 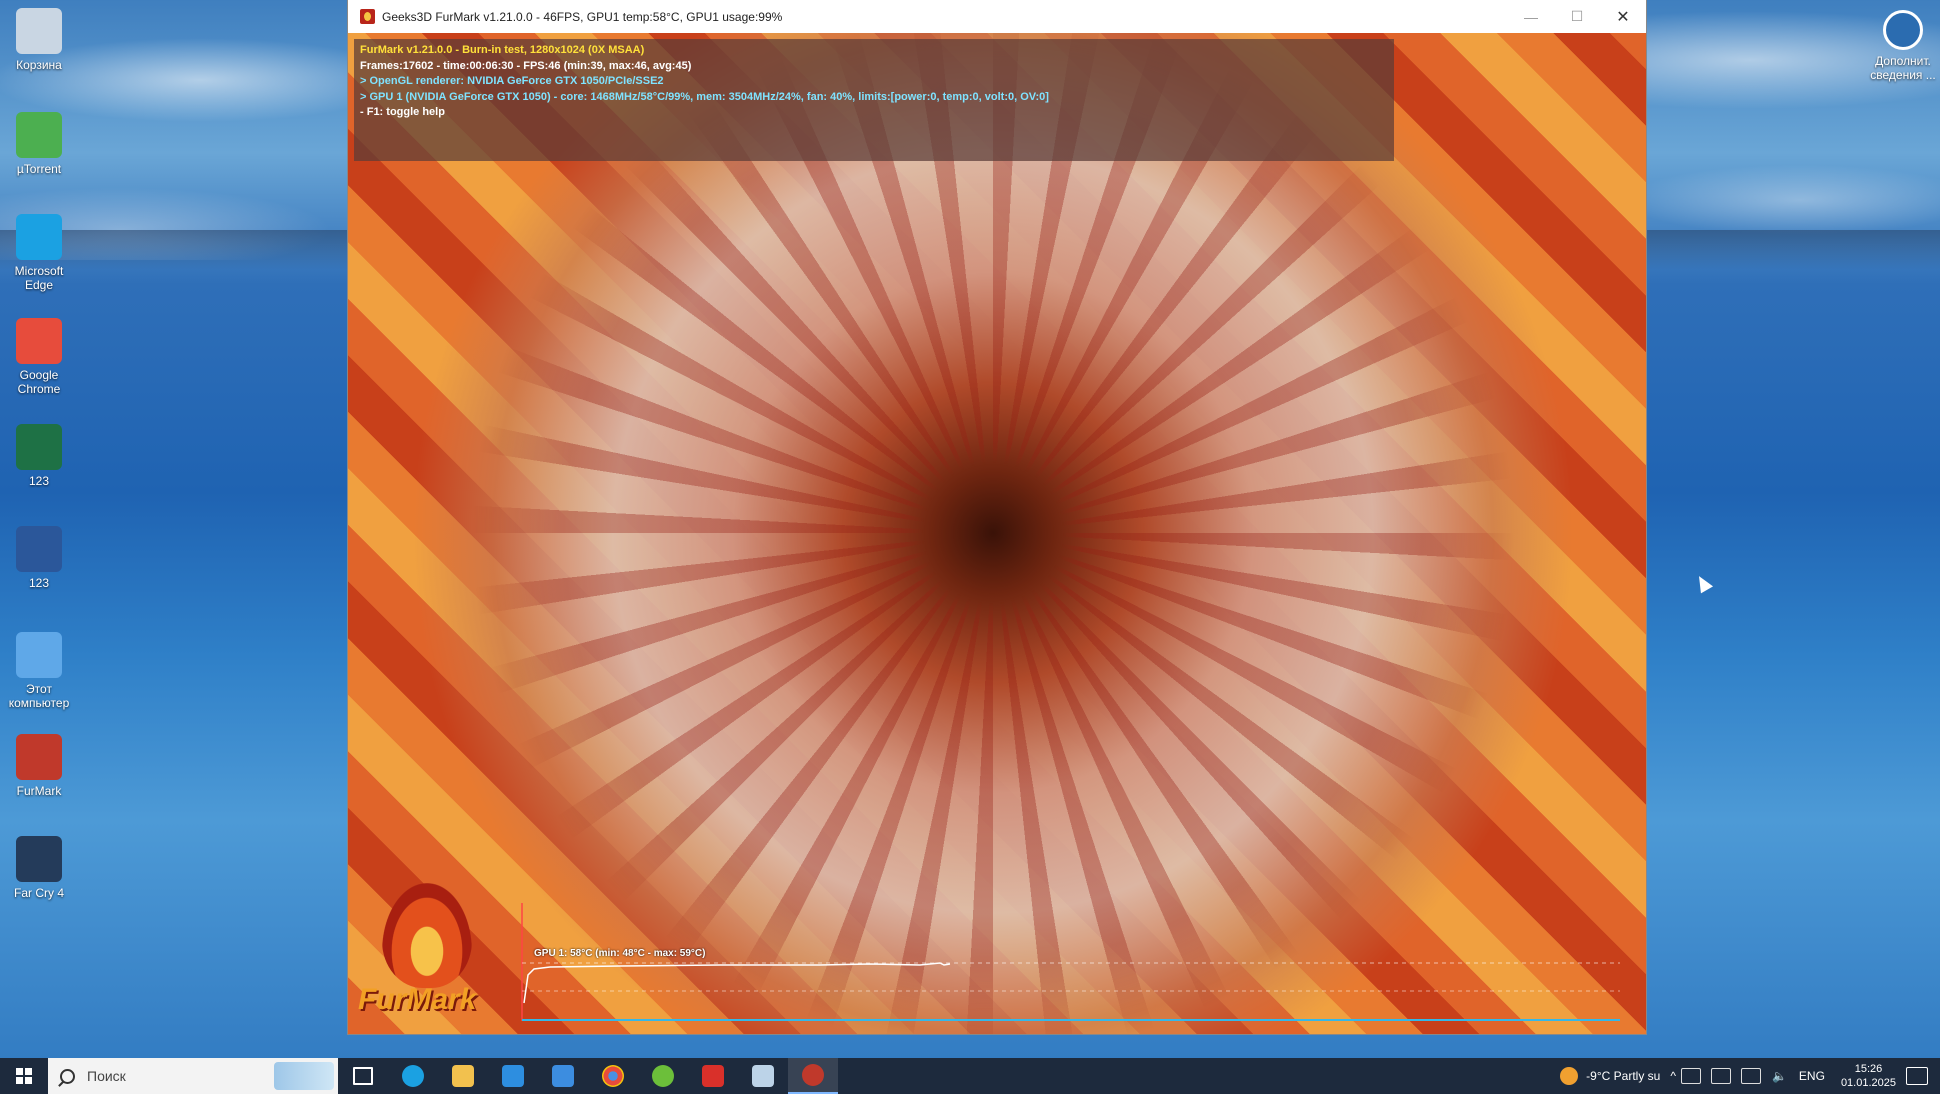 I want to click on chevron-up-icon: ^, so click(x=1673, y=1076).